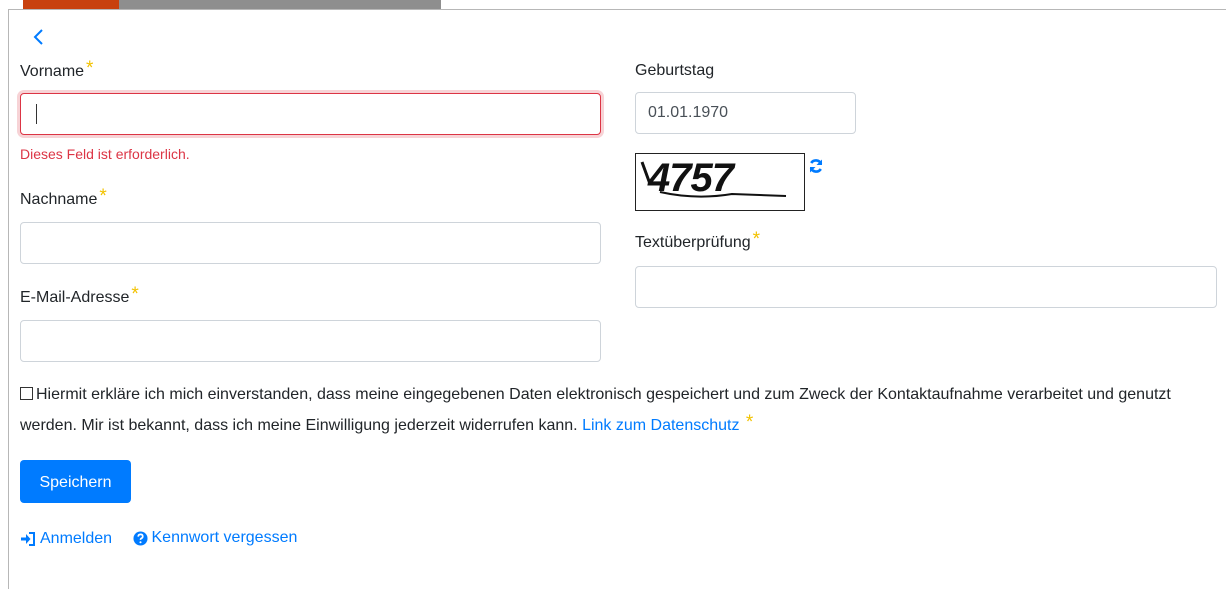  I want to click on chevron-left-icon, so click(38, 37).